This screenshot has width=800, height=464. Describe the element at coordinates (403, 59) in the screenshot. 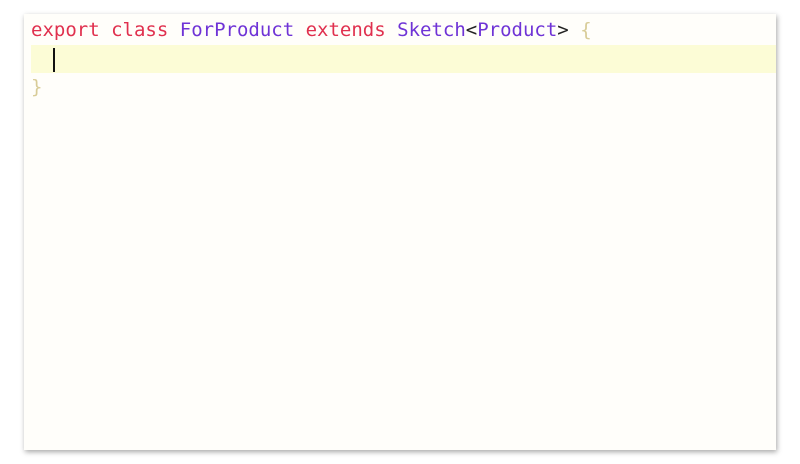

I see `code-line-2-current` at that location.